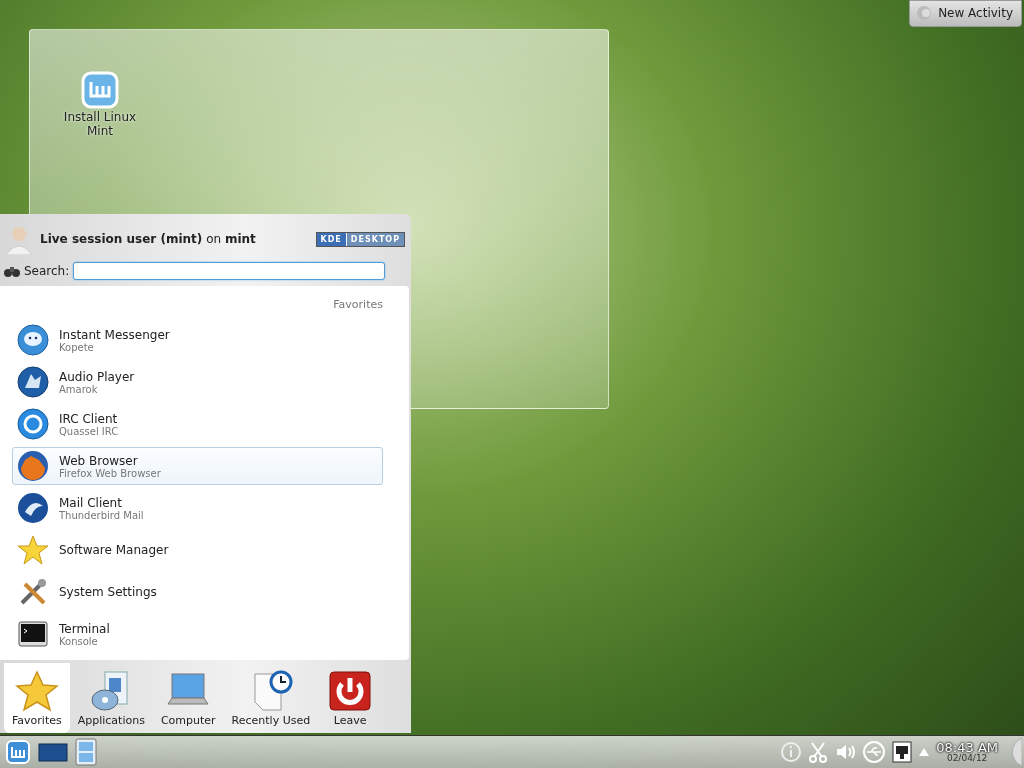 This screenshot has height=768, width=1024. I want to click on favorite-item: IRC Client Quassel IRC, so click(197, 424).